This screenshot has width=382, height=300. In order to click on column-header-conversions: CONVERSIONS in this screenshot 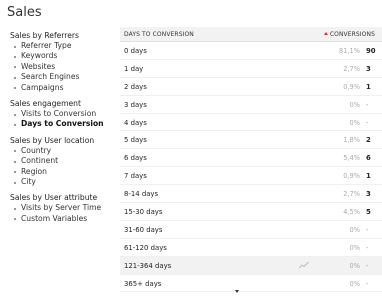, I will do `click(349, 34)`.